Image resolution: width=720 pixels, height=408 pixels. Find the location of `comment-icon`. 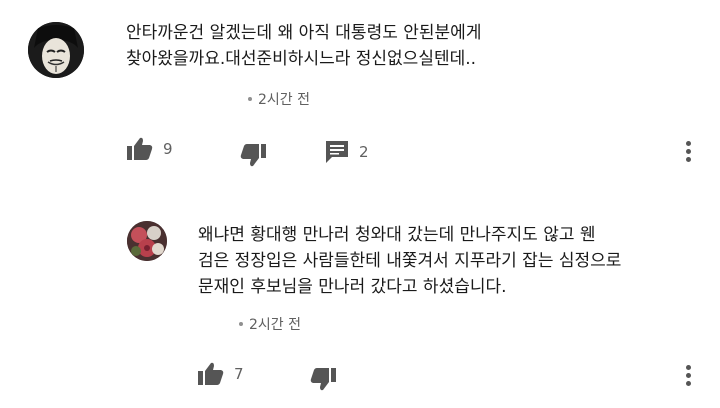

comment-icon is located at coordinates (337, 152).